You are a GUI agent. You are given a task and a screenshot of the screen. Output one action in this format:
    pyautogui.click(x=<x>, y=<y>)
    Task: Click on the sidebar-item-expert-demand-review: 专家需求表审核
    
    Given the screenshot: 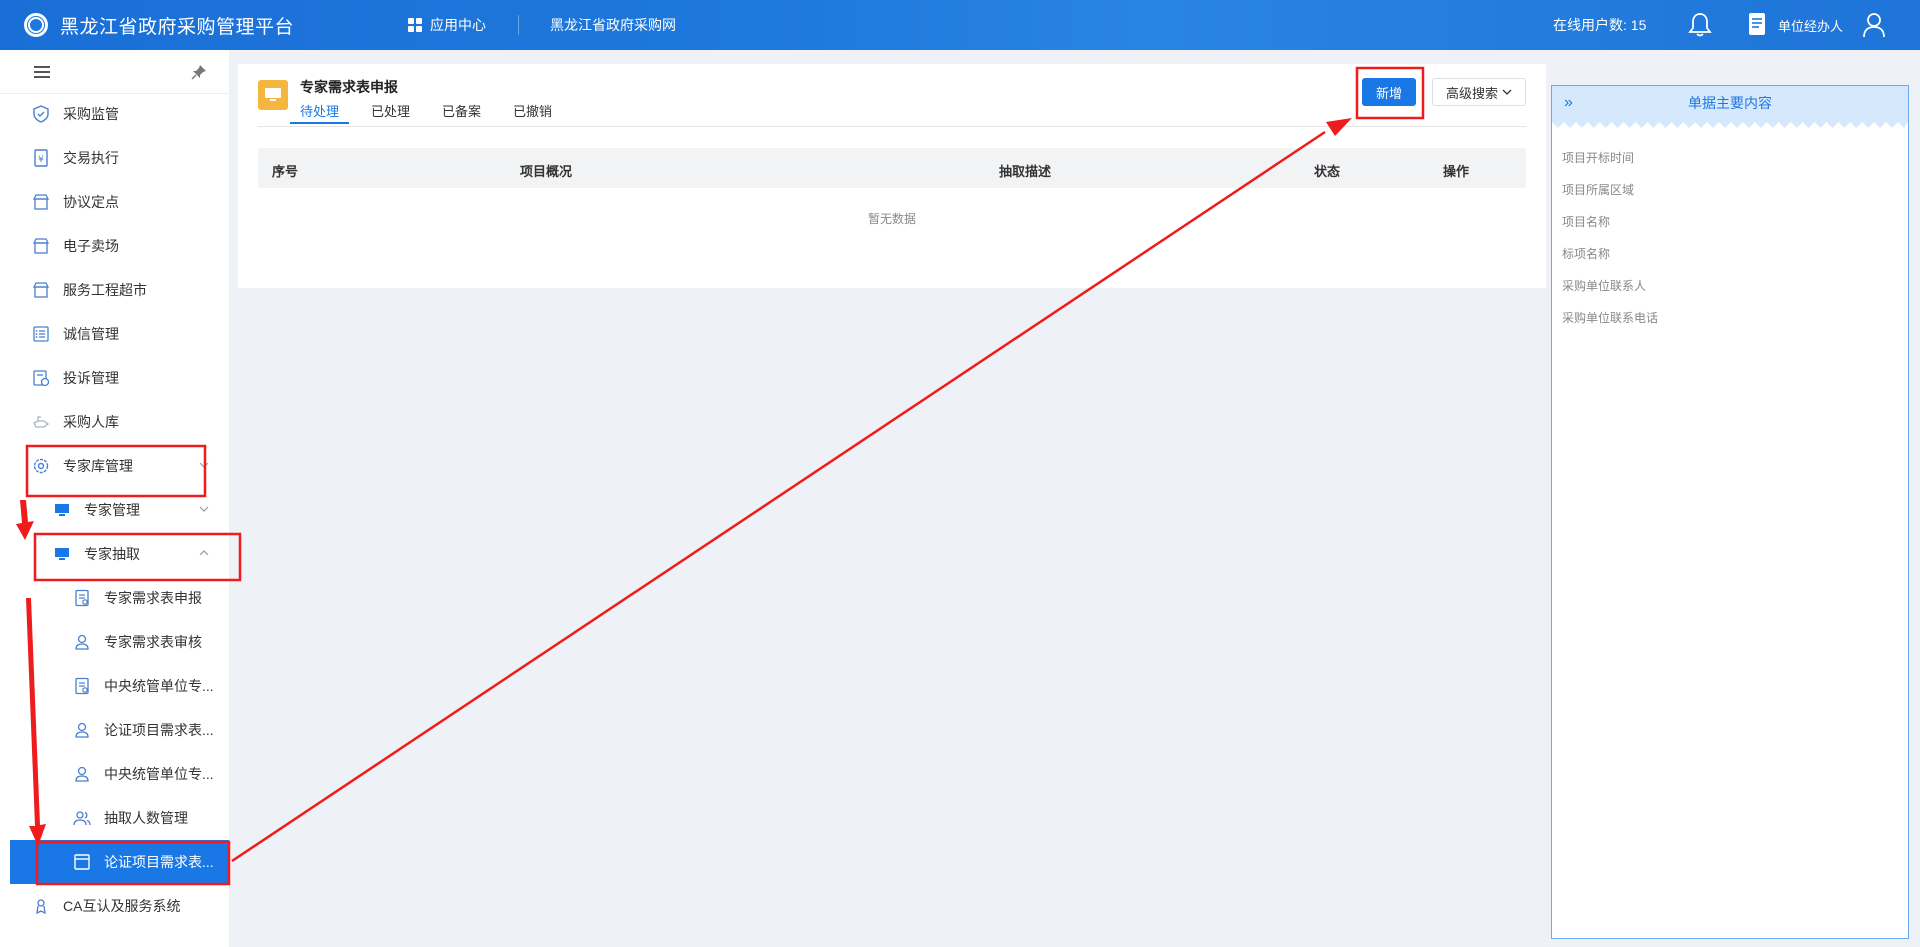 What is the action you would take?
    pyautogui.click(x=114, y=642)
    